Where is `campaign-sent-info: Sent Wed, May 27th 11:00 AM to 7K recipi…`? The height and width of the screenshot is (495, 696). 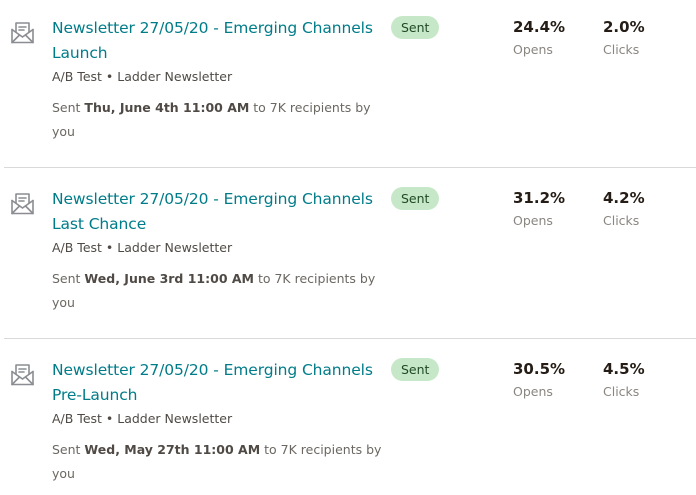
campaign-sent-info: Sent Wed, May 27th 11:00 AM to 7K recipi… is located at coordinates (217, 462).